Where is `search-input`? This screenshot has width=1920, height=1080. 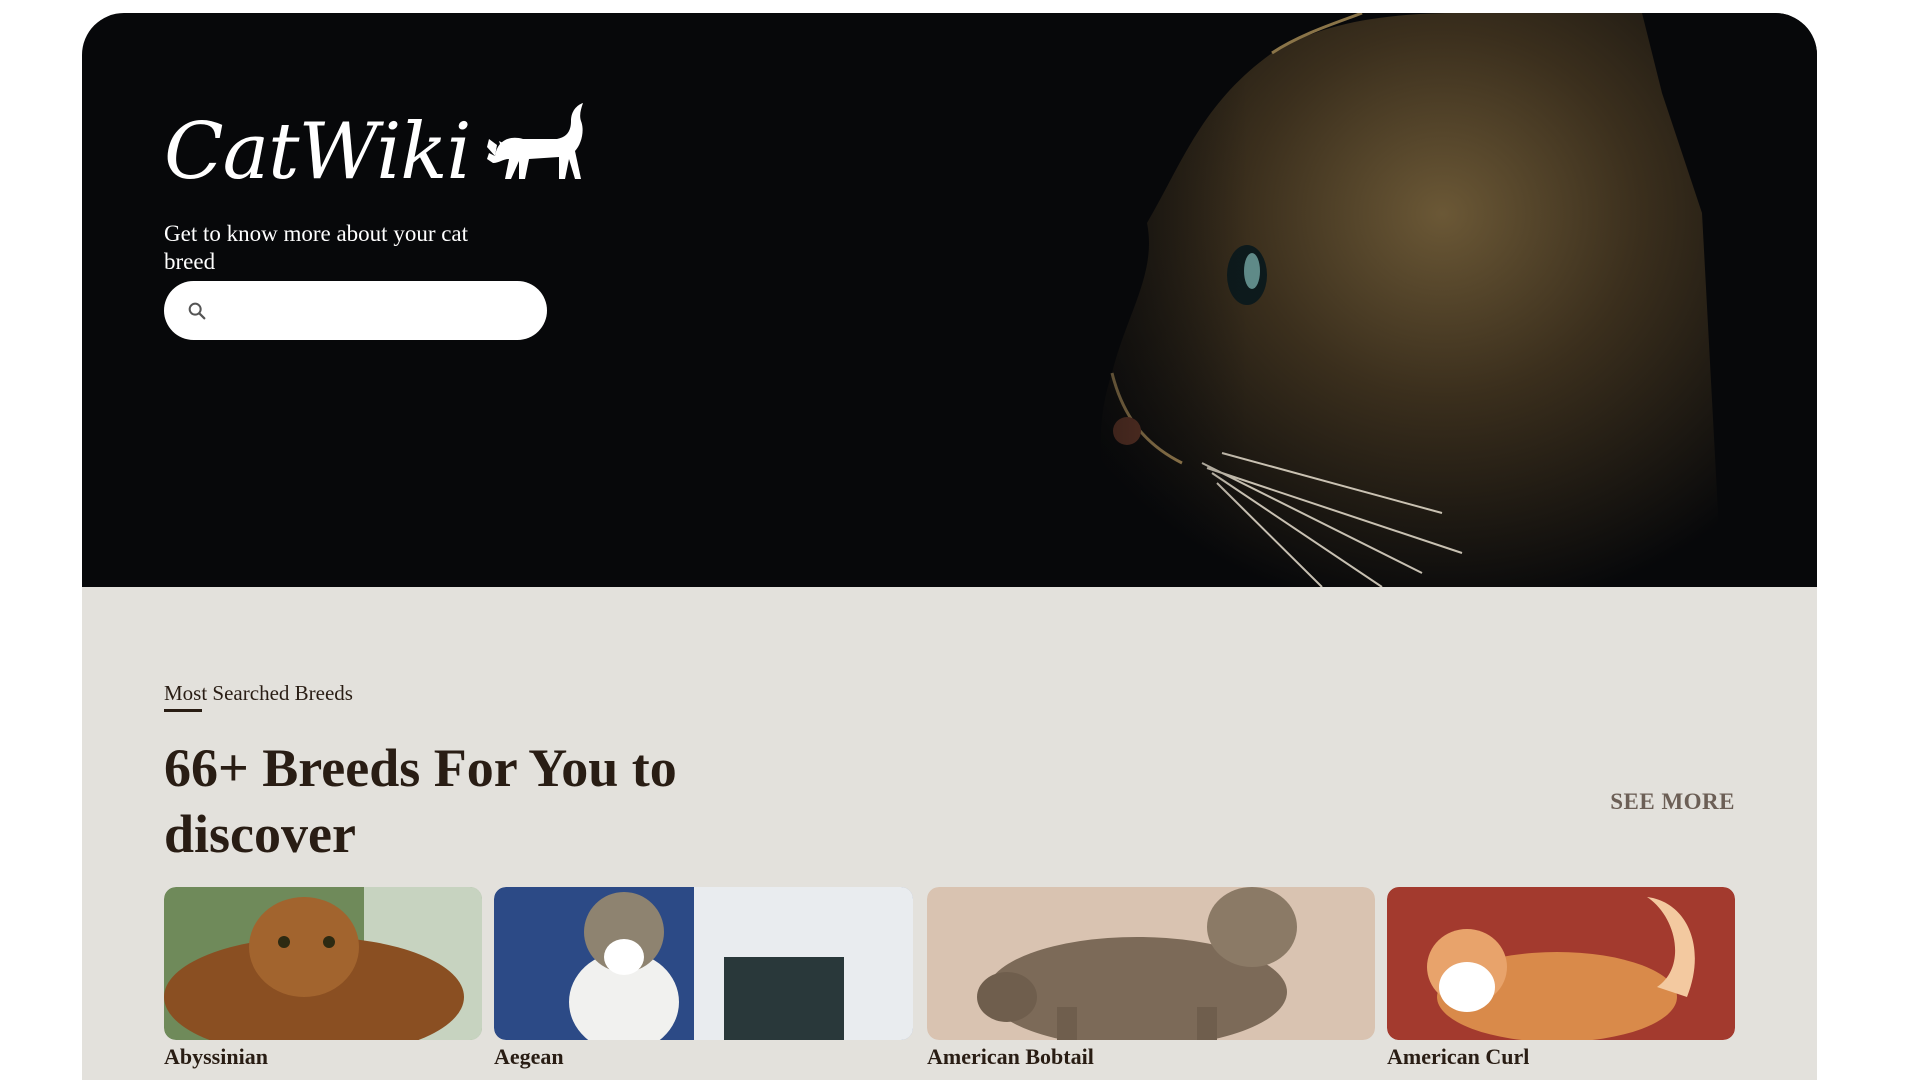 search-input is located at coordinates (369, 310).